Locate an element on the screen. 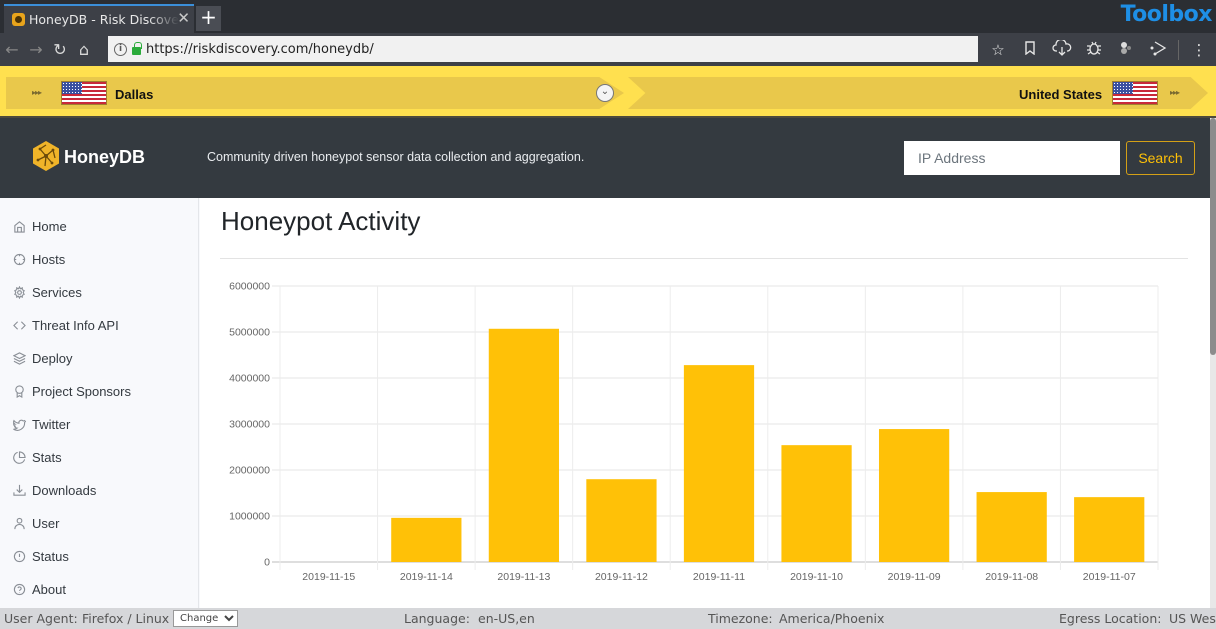 This screenshot has height=629, width=1216. ip-address-input is located at coordinates (1012, 158).